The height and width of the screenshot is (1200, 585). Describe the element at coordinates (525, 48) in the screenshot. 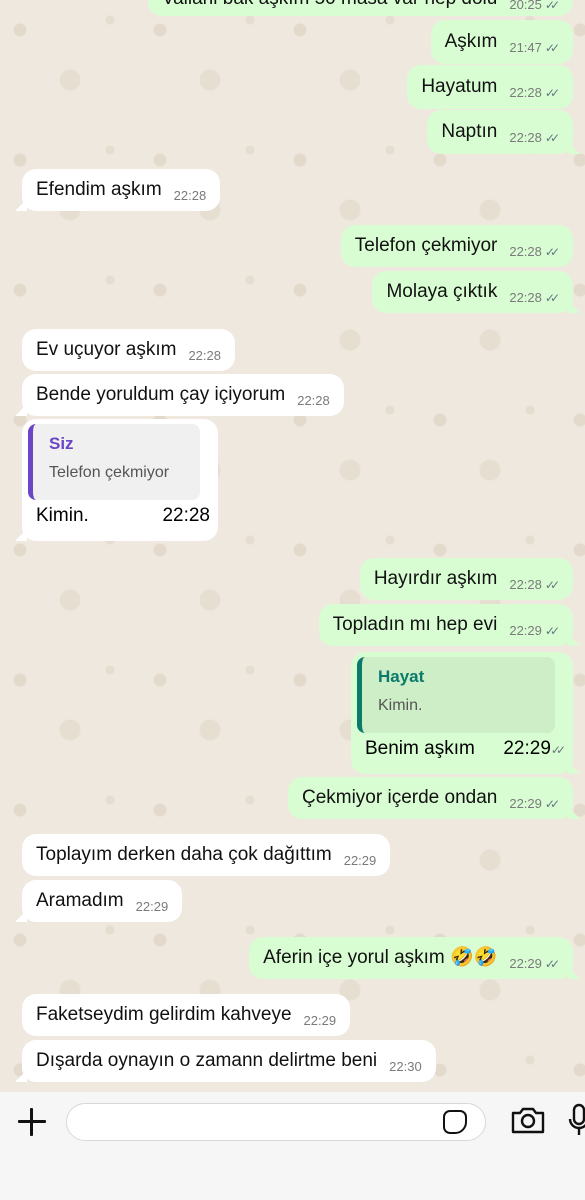

I see `message-time: 21:47` at that location.